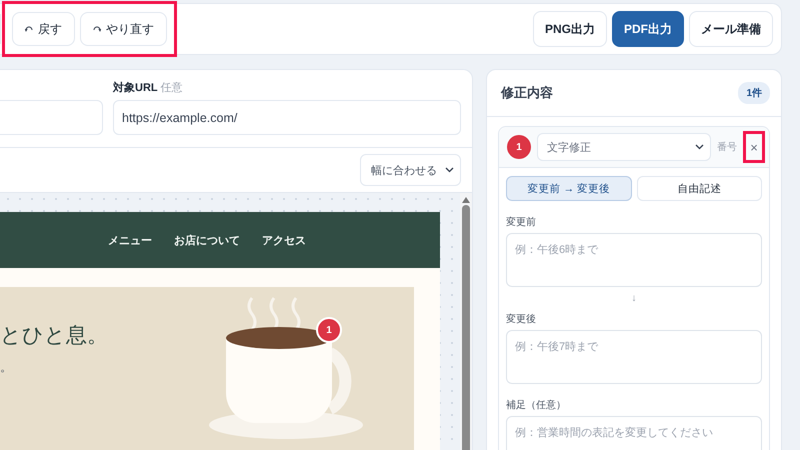 This screenshot has height=450, width=800. Describe the element at coordinates (634, 298) in the screenshot. I see `down-arrow: ↓` at that location.